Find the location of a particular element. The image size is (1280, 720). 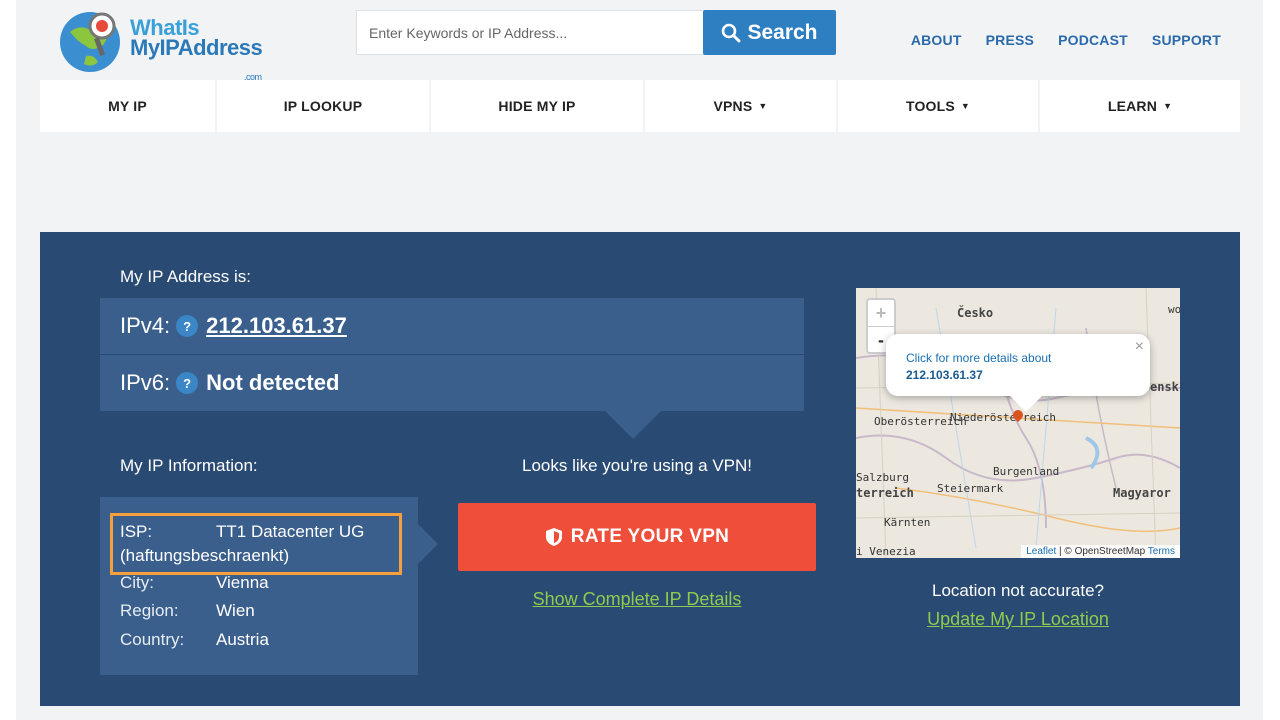

shield-icon is located at coordinates (553, 537).